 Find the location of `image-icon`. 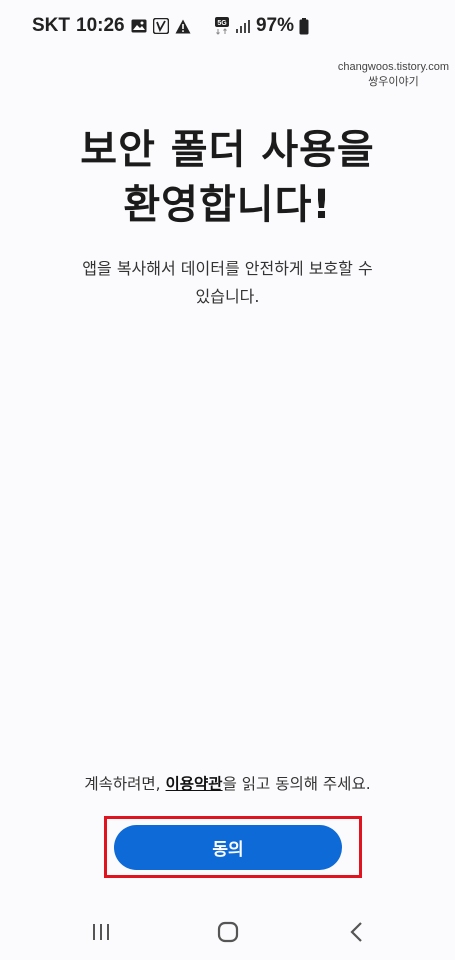

image-icon is located at coordinates (139, 26).